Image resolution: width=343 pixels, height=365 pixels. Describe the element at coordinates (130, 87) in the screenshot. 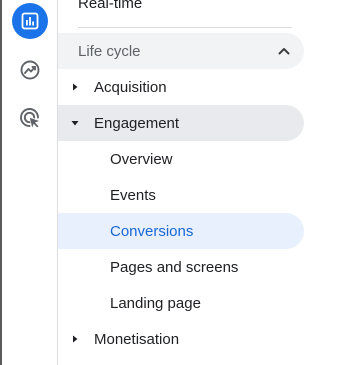

I see `nav-group-label: Acquisition` at that location.